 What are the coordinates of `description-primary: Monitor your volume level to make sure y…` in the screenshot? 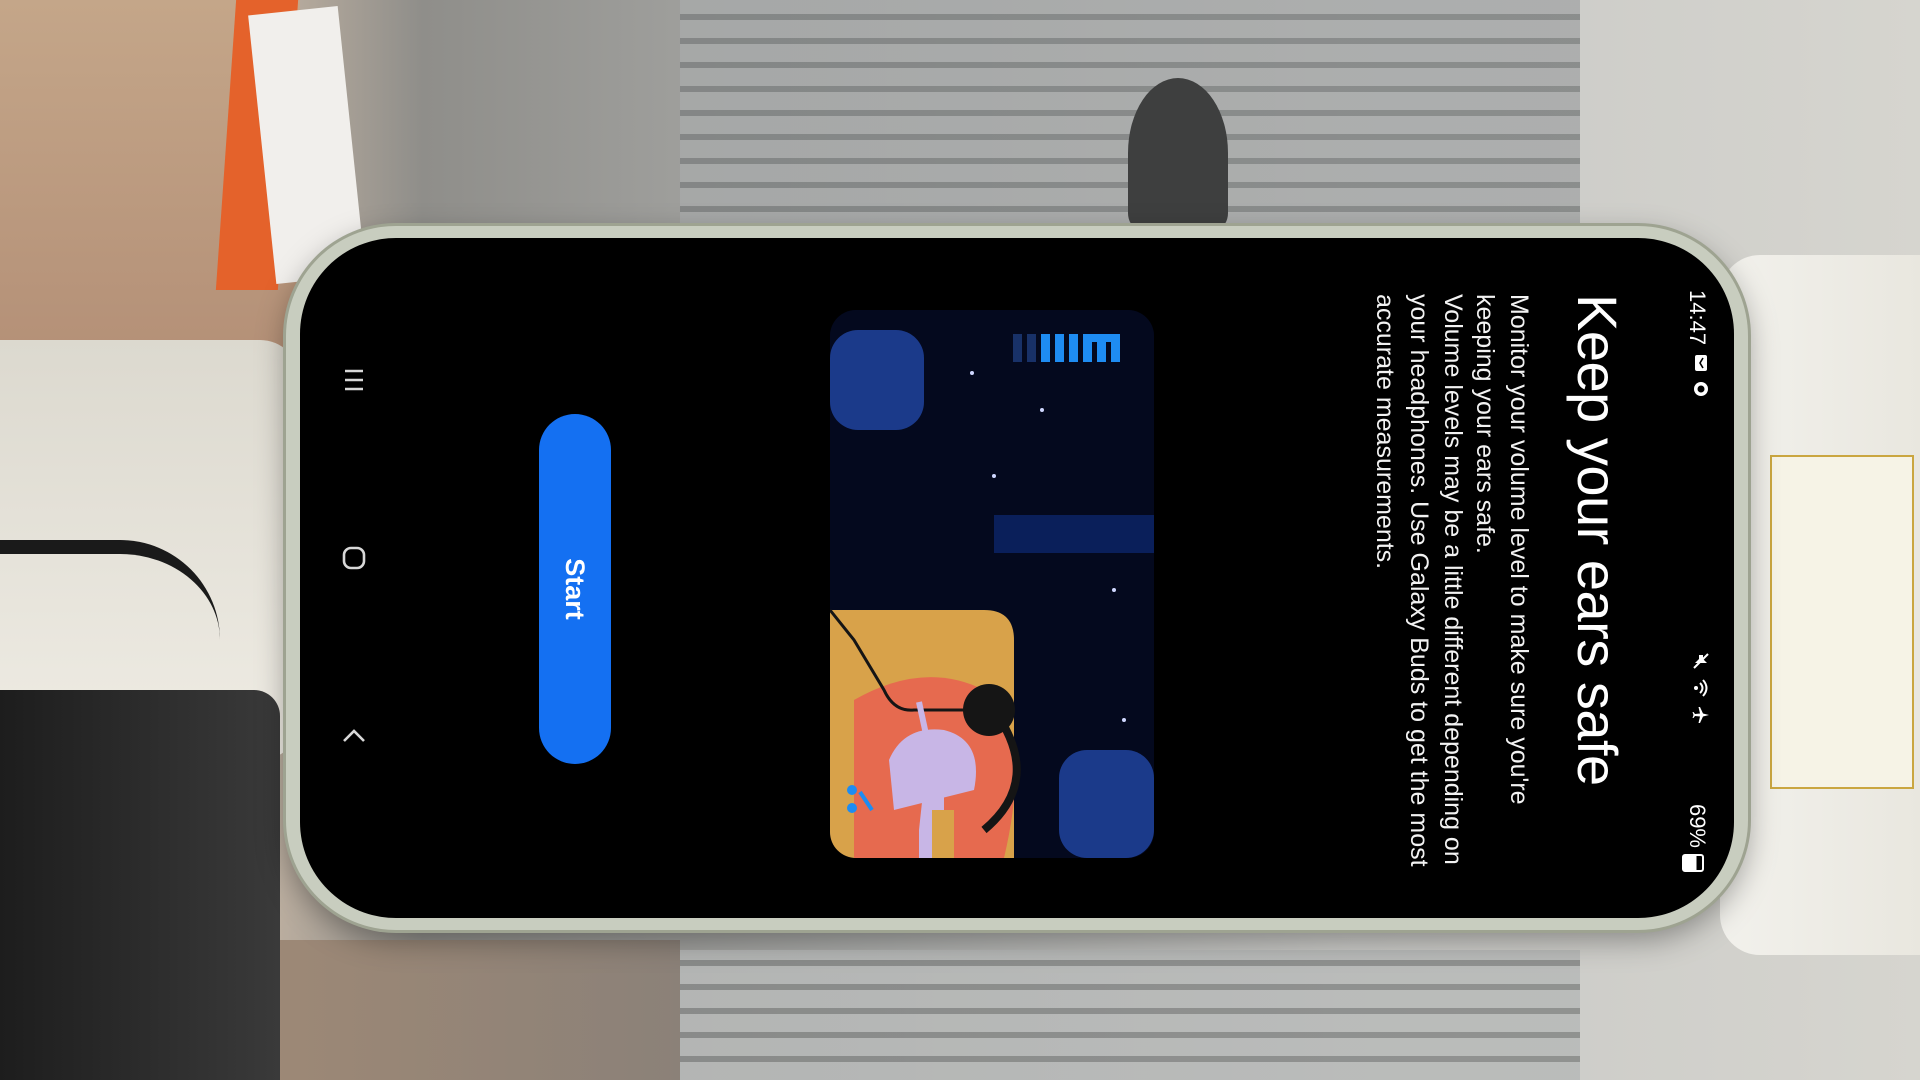 It's located at (1502, 549).